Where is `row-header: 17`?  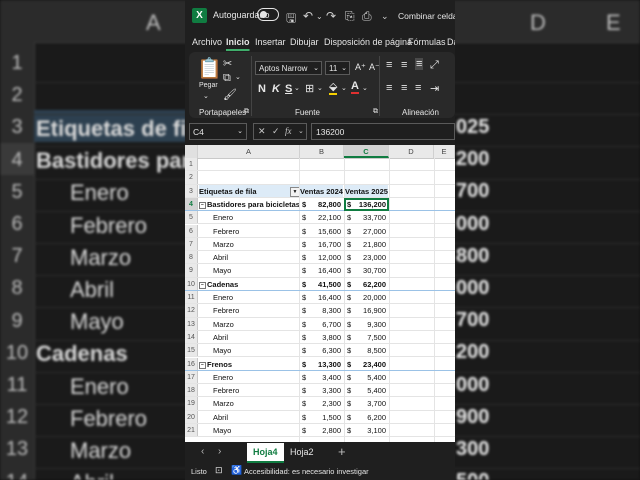 row-header: 17 is located at coordinates (191, 377).